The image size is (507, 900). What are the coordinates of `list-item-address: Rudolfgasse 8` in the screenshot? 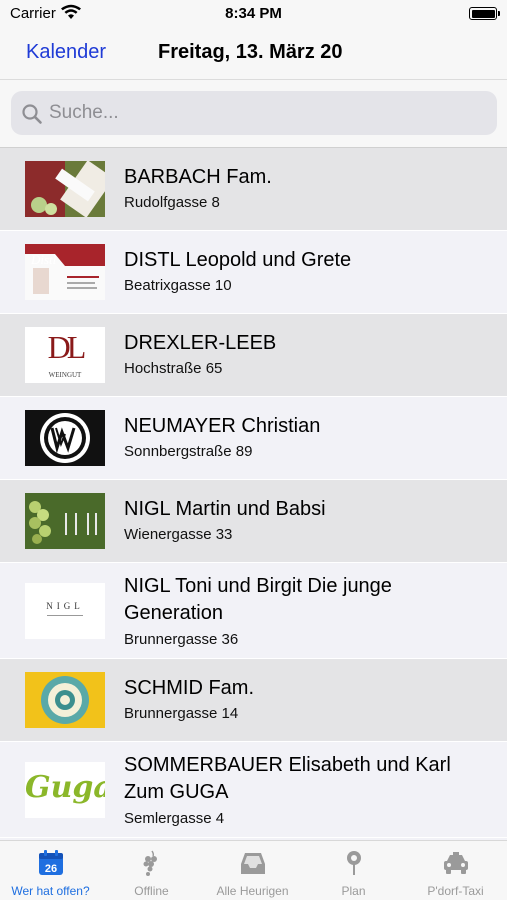 It's located at (172, 202).